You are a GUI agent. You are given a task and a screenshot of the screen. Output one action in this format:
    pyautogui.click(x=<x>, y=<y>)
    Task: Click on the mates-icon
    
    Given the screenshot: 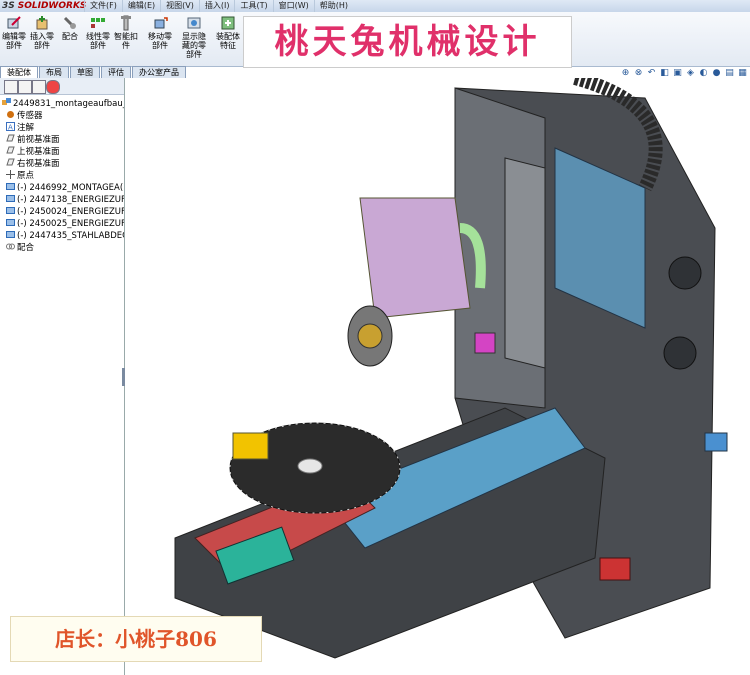 What is the action you would take?
    pyautogui.click(x=10, y=246)
    